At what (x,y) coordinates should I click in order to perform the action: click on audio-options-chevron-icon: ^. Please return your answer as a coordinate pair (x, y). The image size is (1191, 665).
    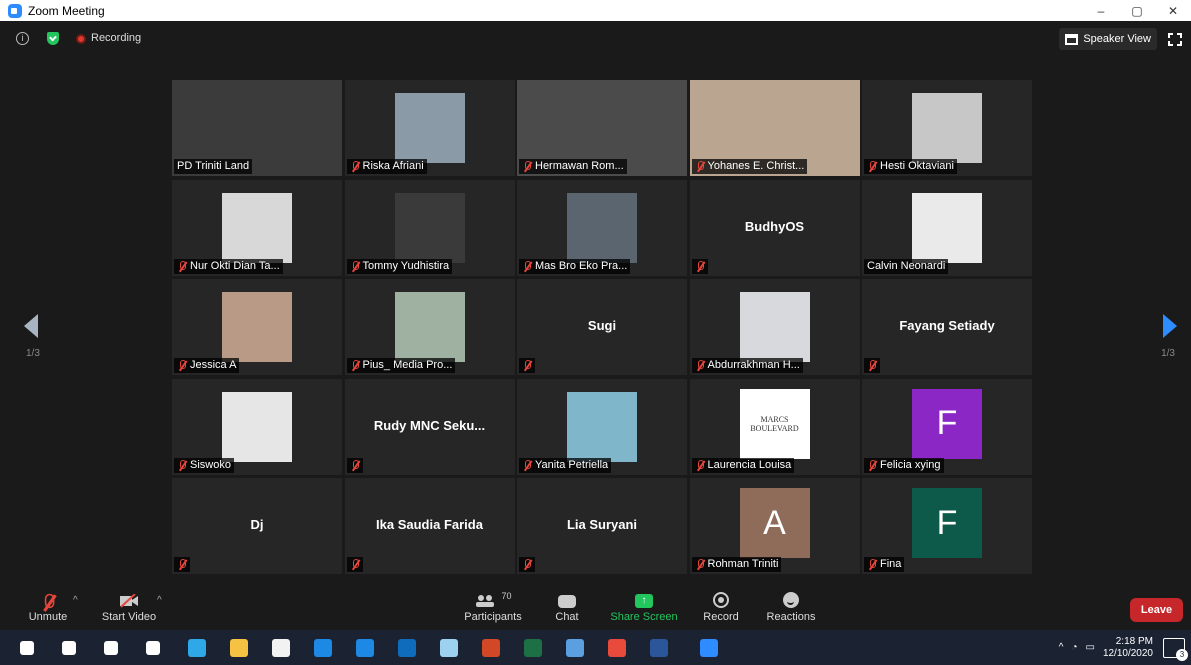
    Looking at the image, I should click on (75, 600).